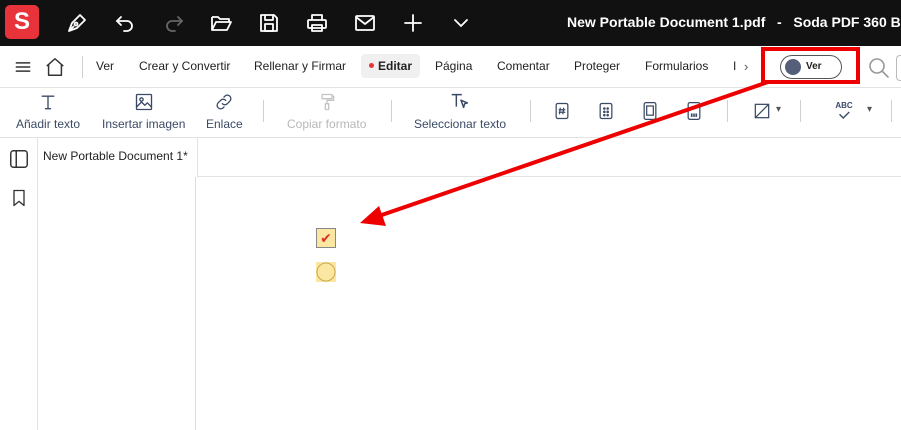 Image resolution: width=901 pixels, height=430 pixels. I want to click on select-text-label: Seleccionar texto, so click(460, 124).